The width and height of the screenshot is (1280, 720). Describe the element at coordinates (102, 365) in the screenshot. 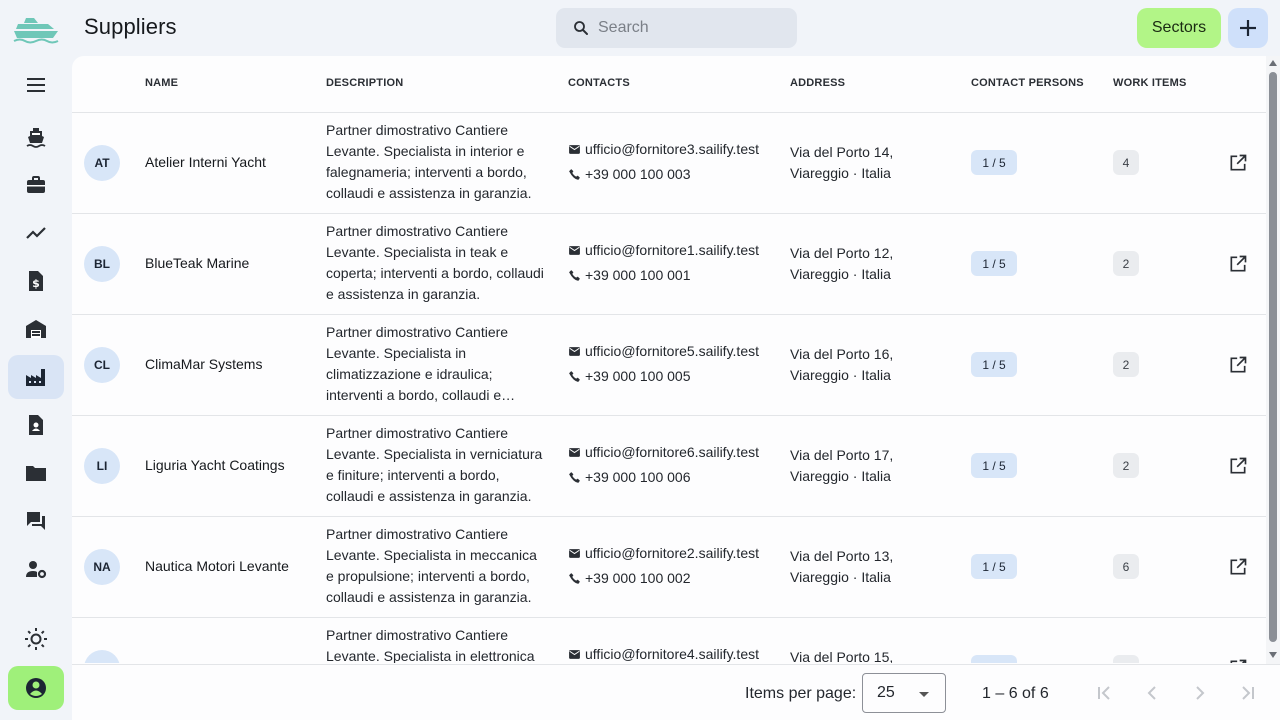

I see `avatar: CL` at that location.